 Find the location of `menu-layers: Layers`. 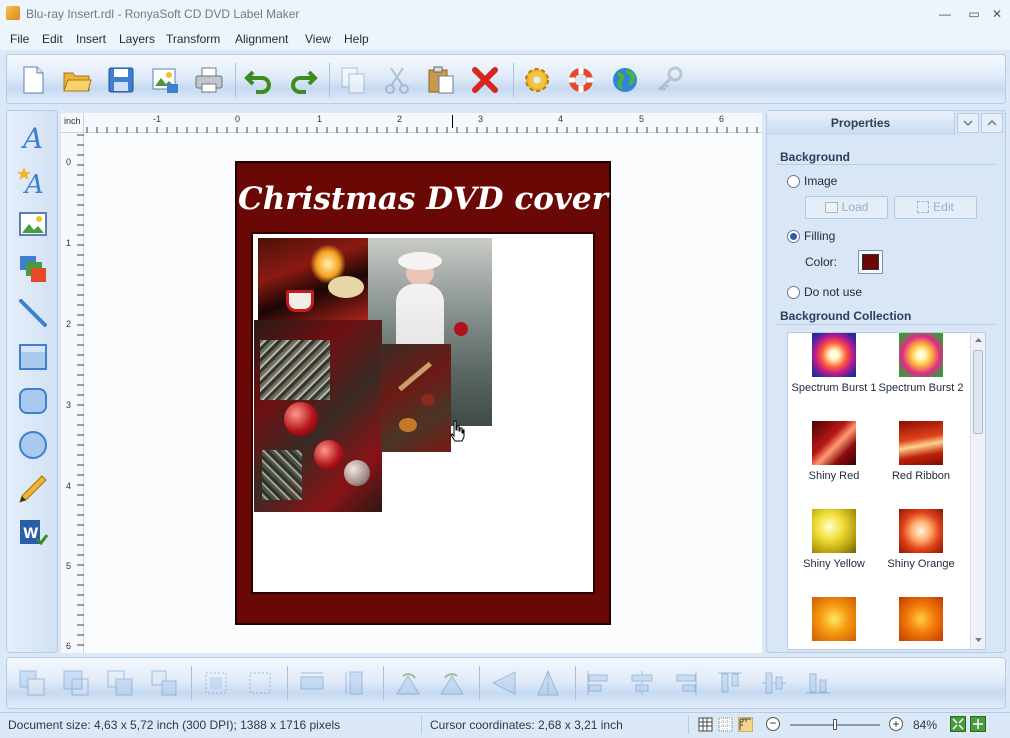

menu-layers: Layers is located at coordinates (137, 39).